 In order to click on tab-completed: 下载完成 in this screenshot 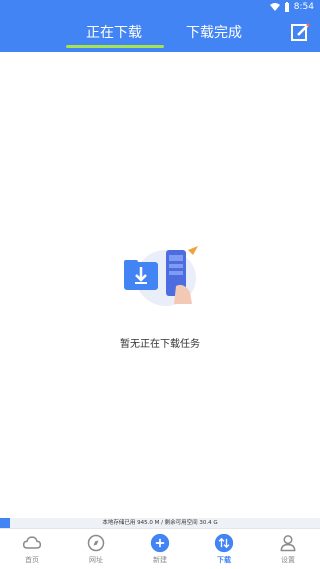, I will do `click(214, 32)`.